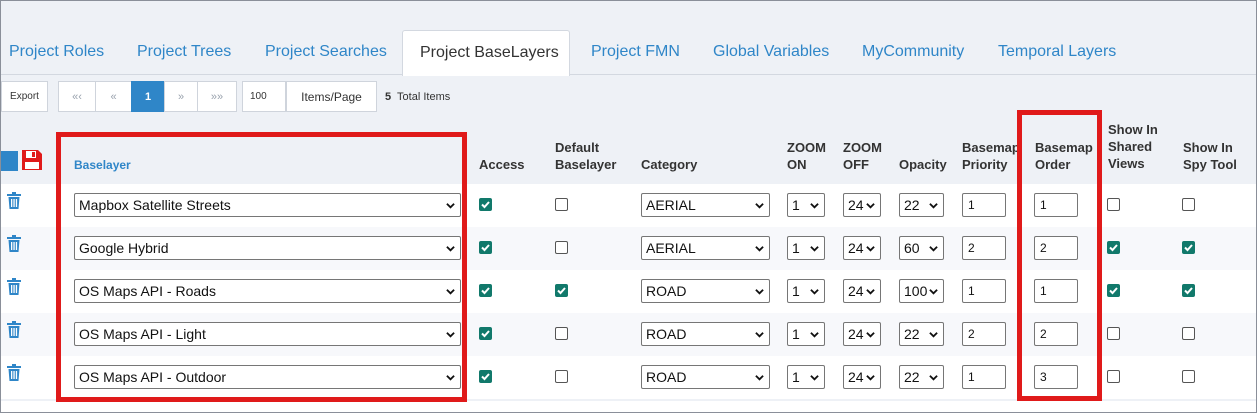 This screenshot has height=413, width=1257. Describe the element at coordinates (56, 52) in the screenshot. I see `tab-project-roles: Project Roles` at that location.